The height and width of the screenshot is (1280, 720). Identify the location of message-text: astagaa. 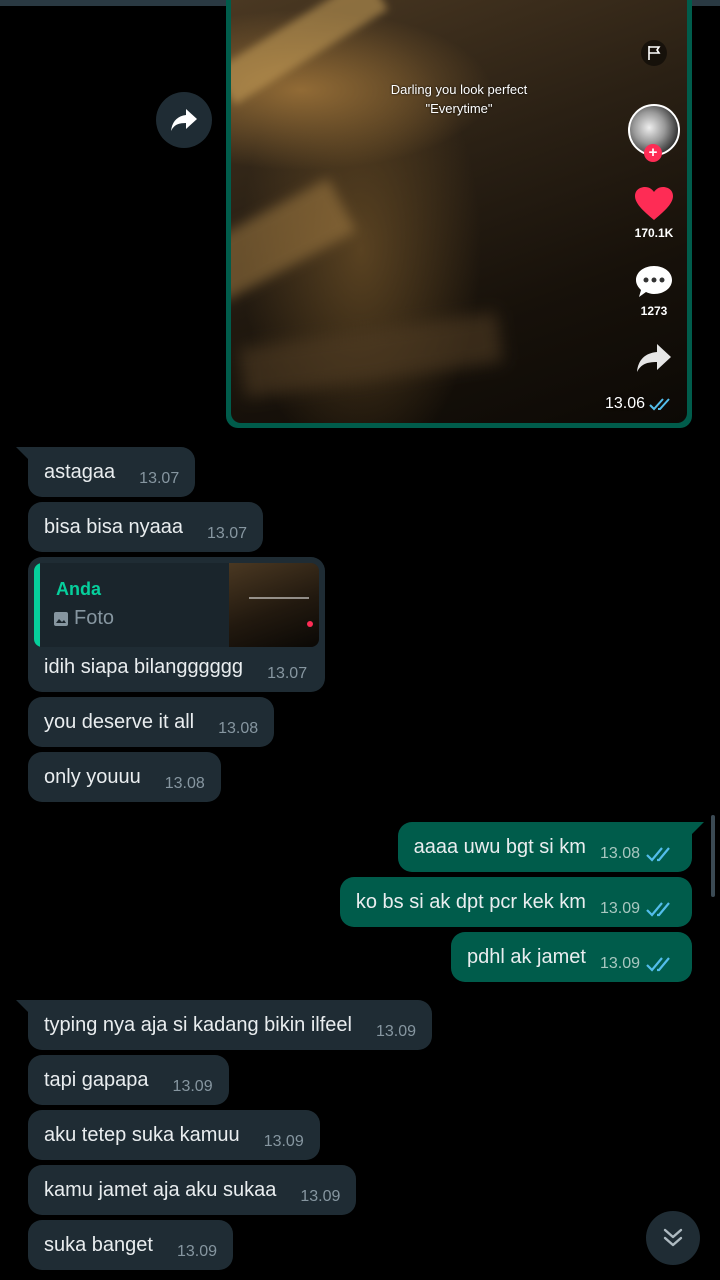
(80, 471).